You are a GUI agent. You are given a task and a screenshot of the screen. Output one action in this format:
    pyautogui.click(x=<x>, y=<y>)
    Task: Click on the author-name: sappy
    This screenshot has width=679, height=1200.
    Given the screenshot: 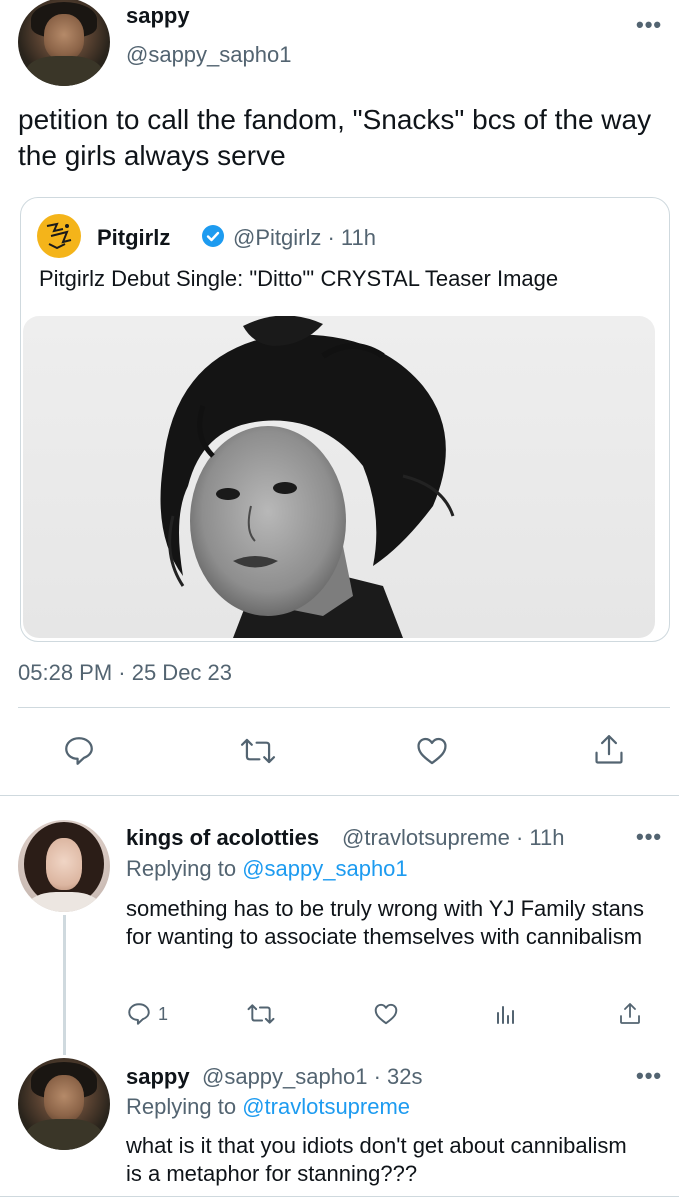 What is the action you would take?
    pyautogui.click(x=158, y=16)
    